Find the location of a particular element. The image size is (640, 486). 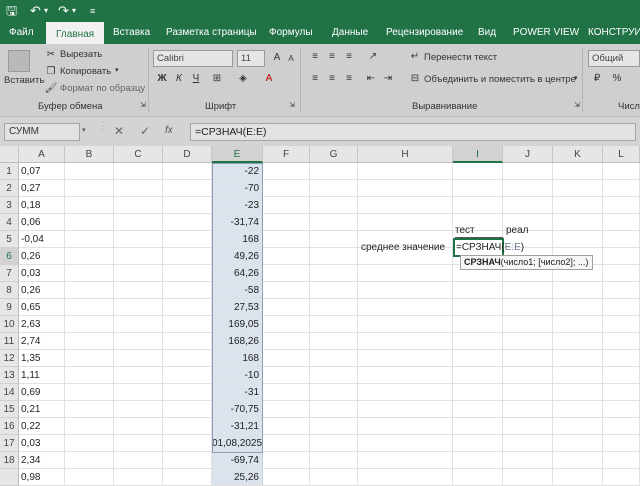

tab-data: Данные is located at coordinates (350, 33).